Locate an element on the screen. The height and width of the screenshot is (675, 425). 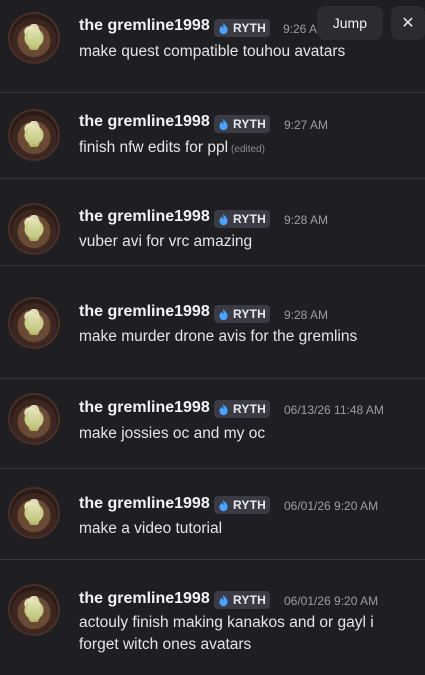
message-content: make murder drone avis for the gremlins is located at coordinates (218, 336).